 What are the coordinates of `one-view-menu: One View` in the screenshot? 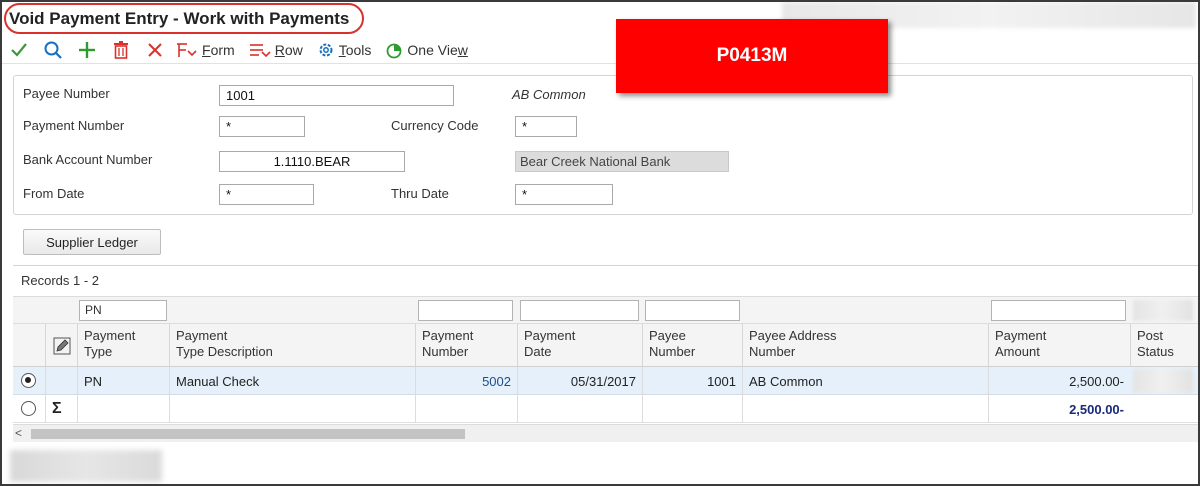 It's located at (426, 50).